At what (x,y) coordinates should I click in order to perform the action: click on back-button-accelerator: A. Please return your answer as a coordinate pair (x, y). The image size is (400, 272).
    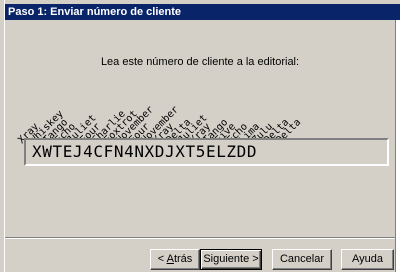
    Looking at the image, I should click on (170, 259).